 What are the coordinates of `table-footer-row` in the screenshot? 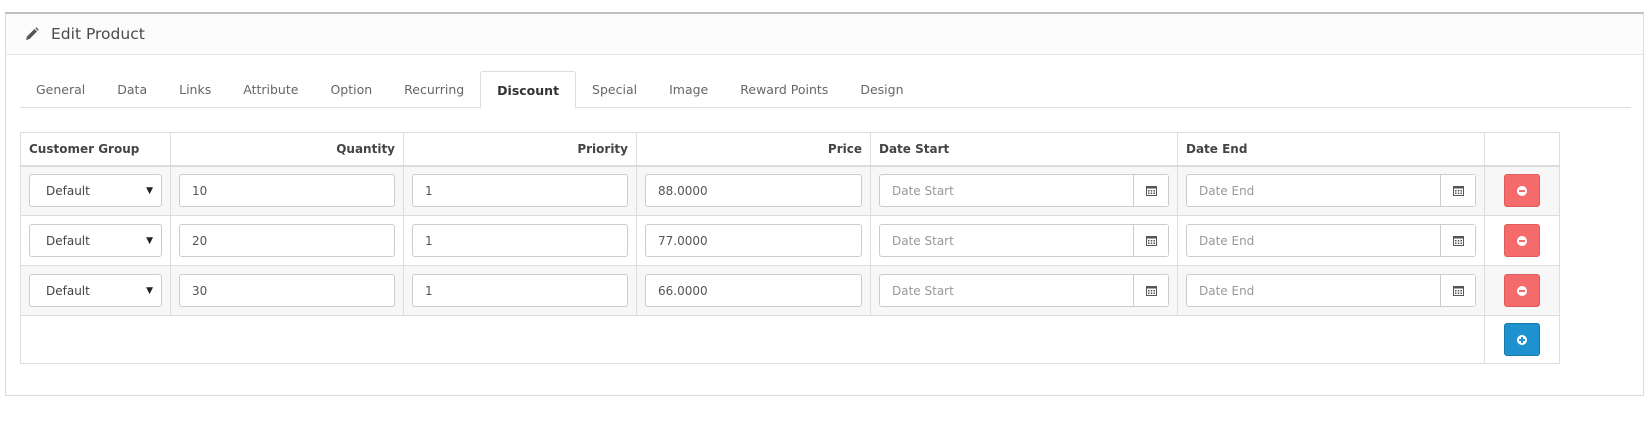 It's located at (790, 339).